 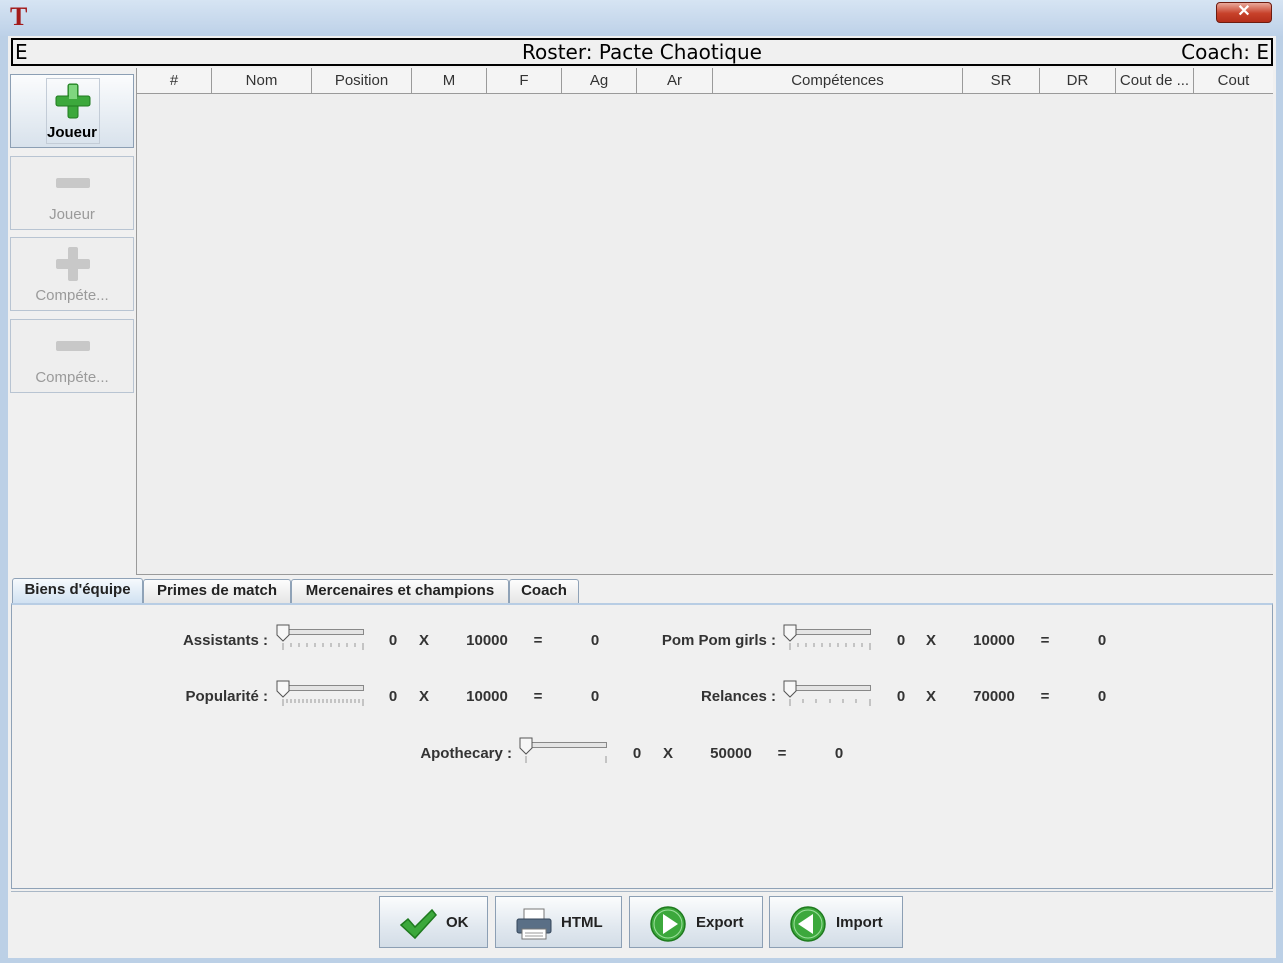 I want to click on remove-player-button: Joueur, so click(x=72, y=193).